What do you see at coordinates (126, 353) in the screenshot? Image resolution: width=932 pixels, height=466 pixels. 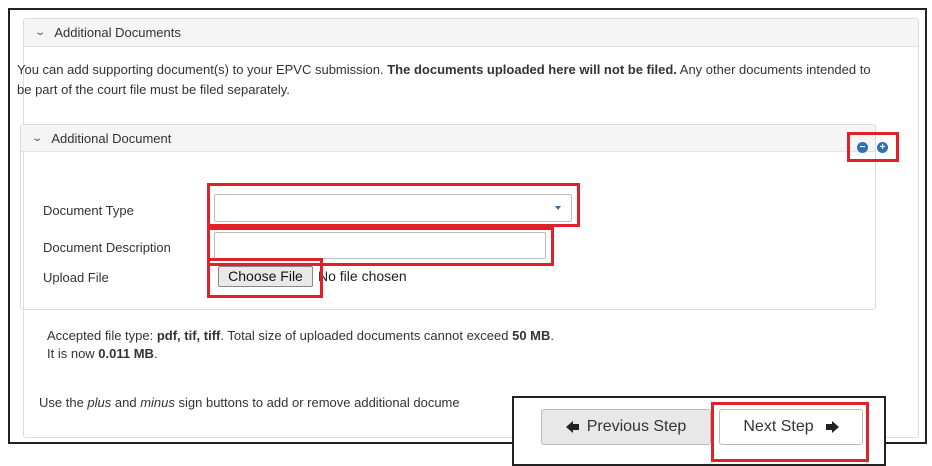 I see `current-size: 0.011 MB` at bounding box center [126, 353].